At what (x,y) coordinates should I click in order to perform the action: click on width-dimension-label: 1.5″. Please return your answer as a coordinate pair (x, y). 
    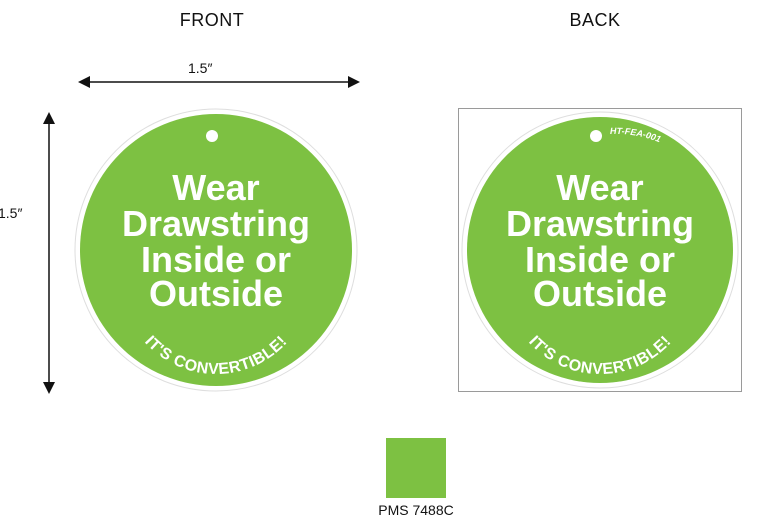
    Looking at the image, I should click on (200, 68).